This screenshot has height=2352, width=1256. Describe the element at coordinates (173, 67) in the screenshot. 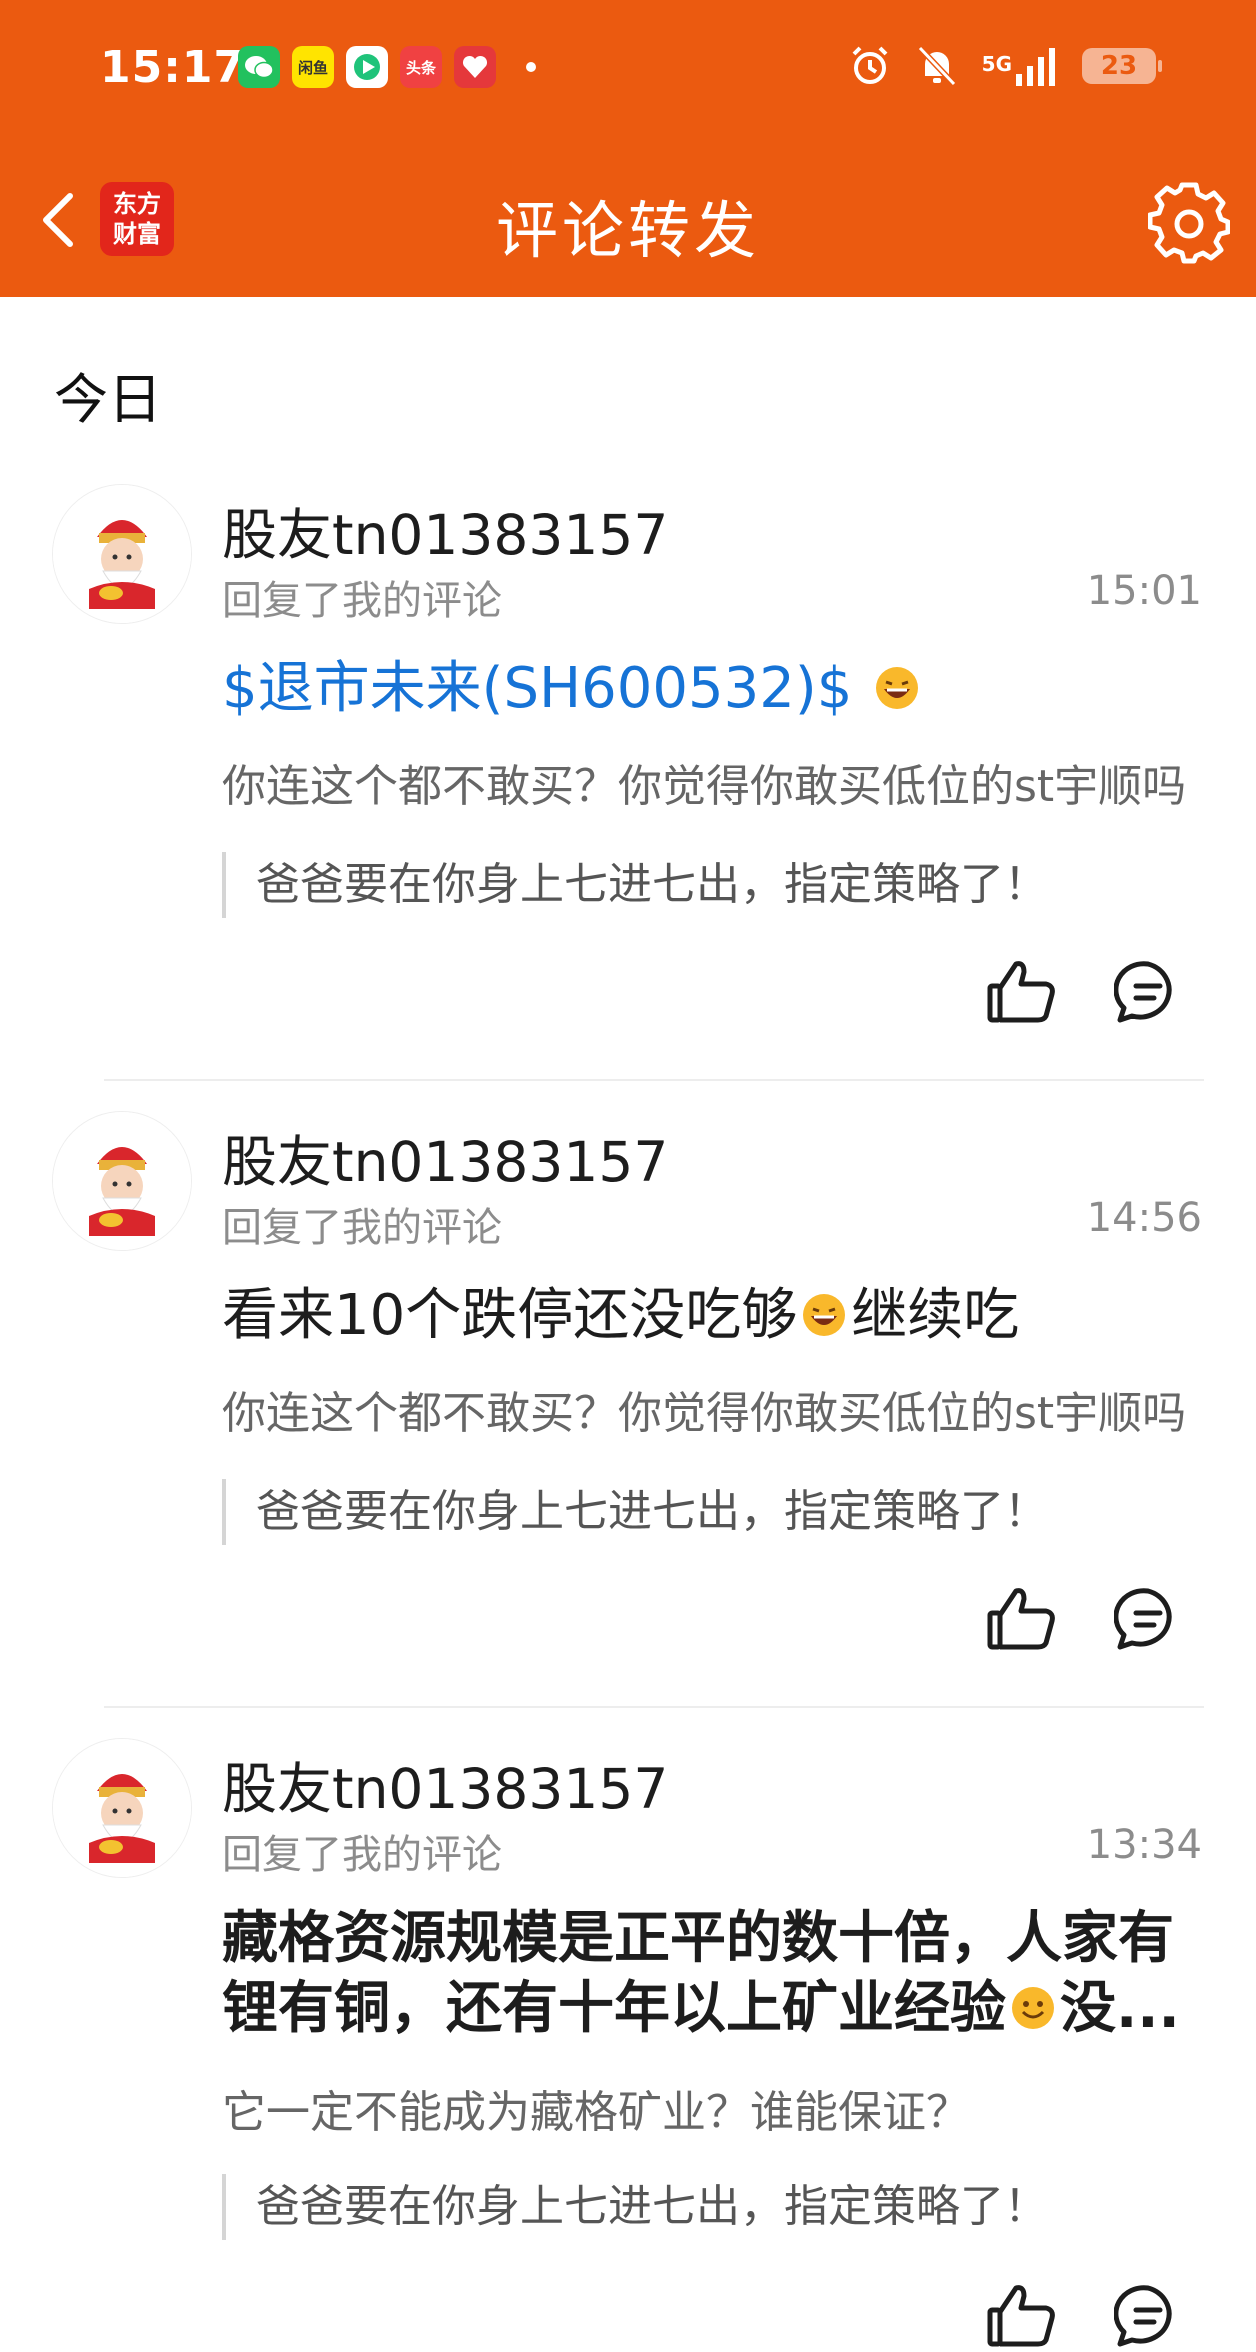

I see `status-time: 15:17` at that location.